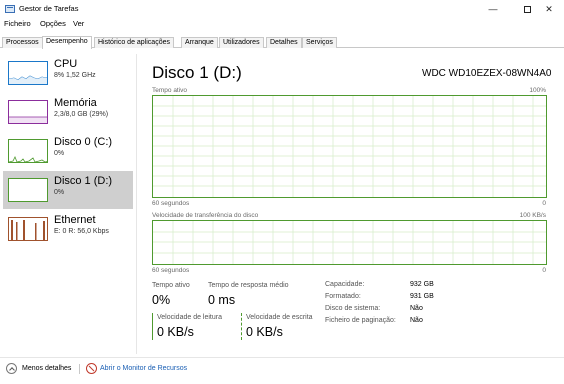  I want to click on resource-cpu-name: CPU, so click(66, 64).